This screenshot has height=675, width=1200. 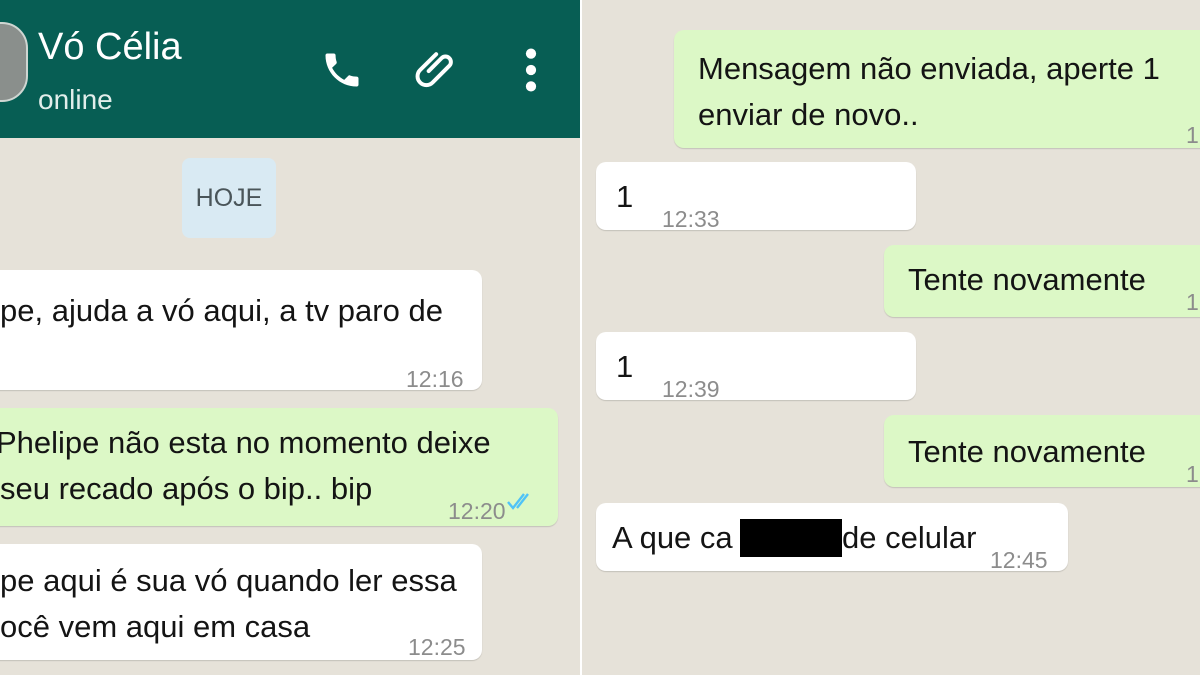 I want to click on more-vert-icon, so click(x=531, y=70).